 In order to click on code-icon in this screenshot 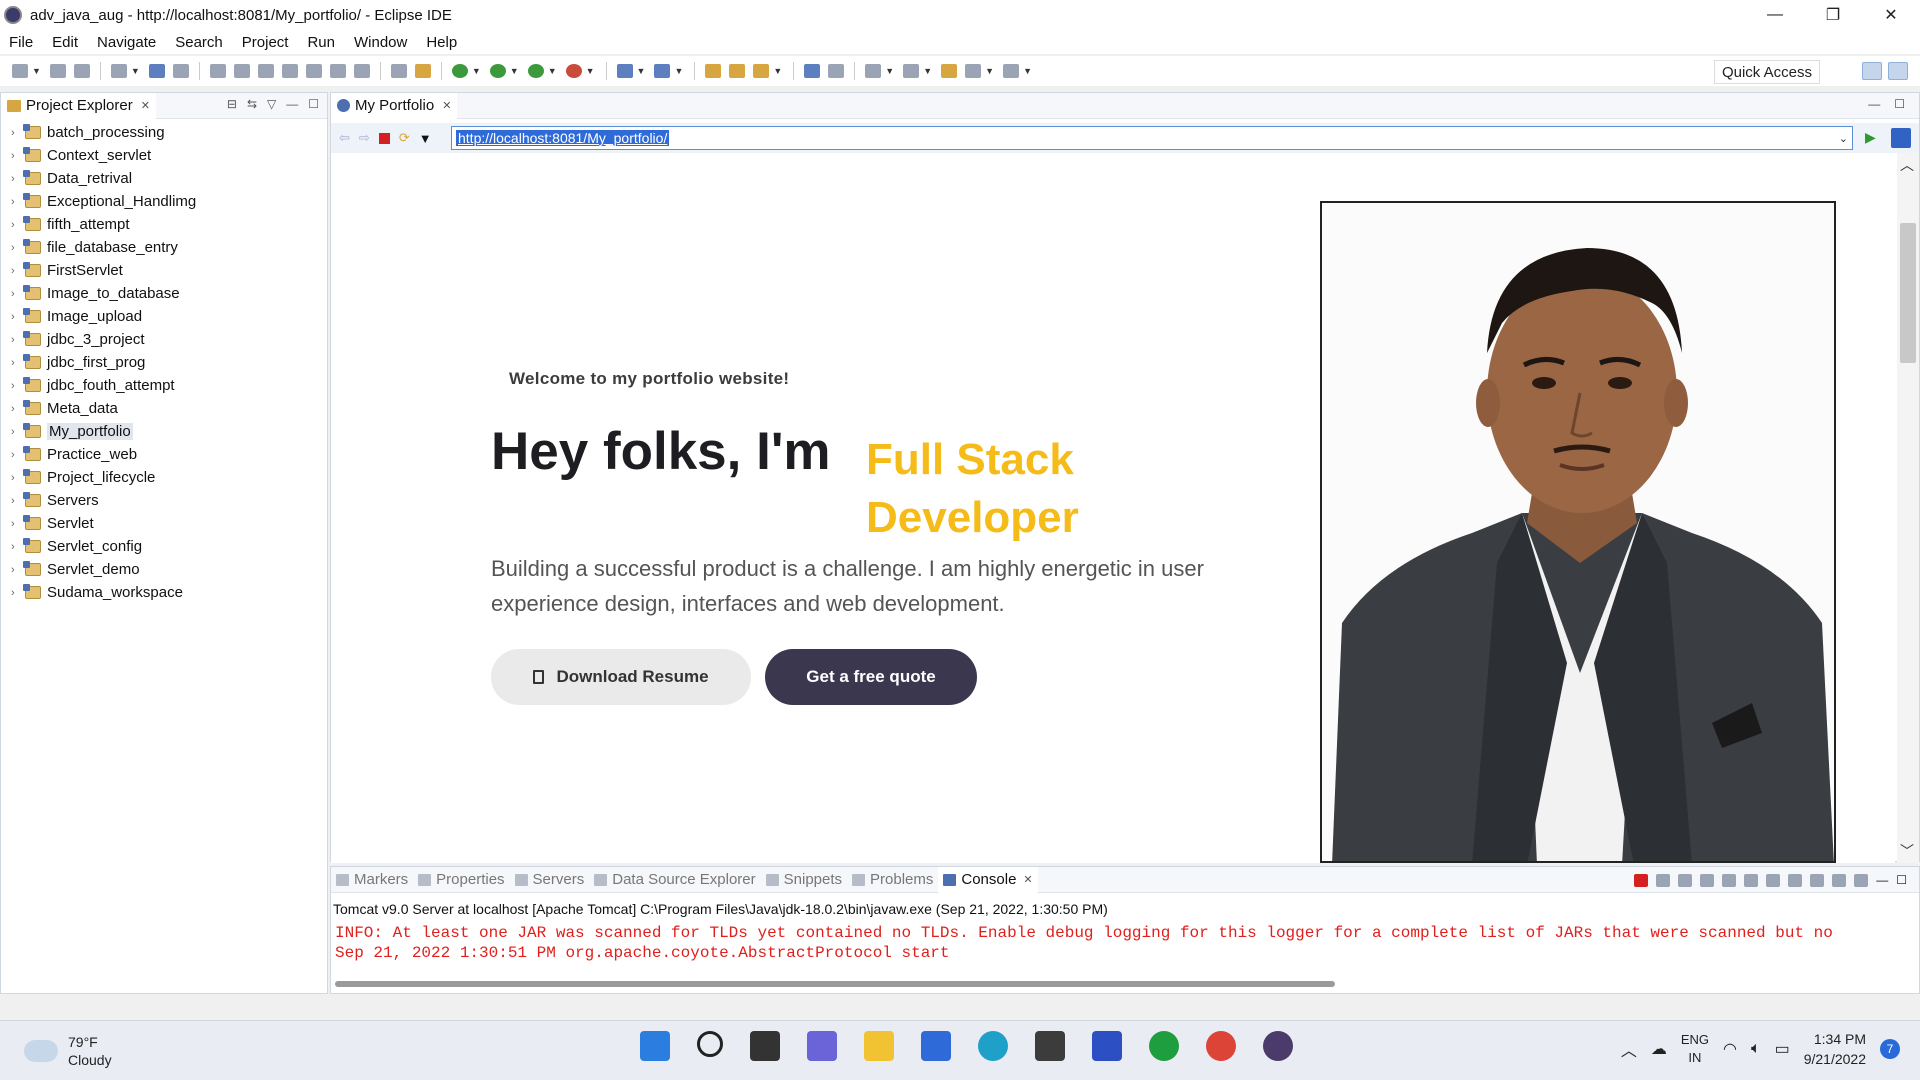, I will do `click(422, 71)`.